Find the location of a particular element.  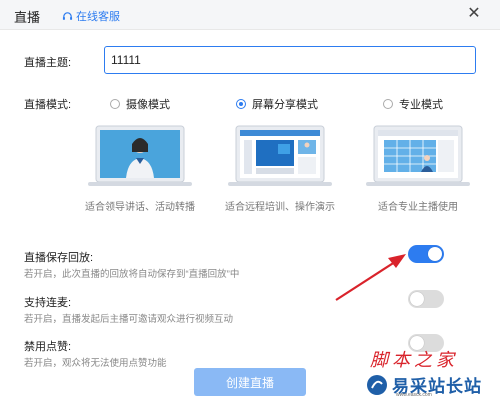

headset-icon is located at coordinates (67, 15).